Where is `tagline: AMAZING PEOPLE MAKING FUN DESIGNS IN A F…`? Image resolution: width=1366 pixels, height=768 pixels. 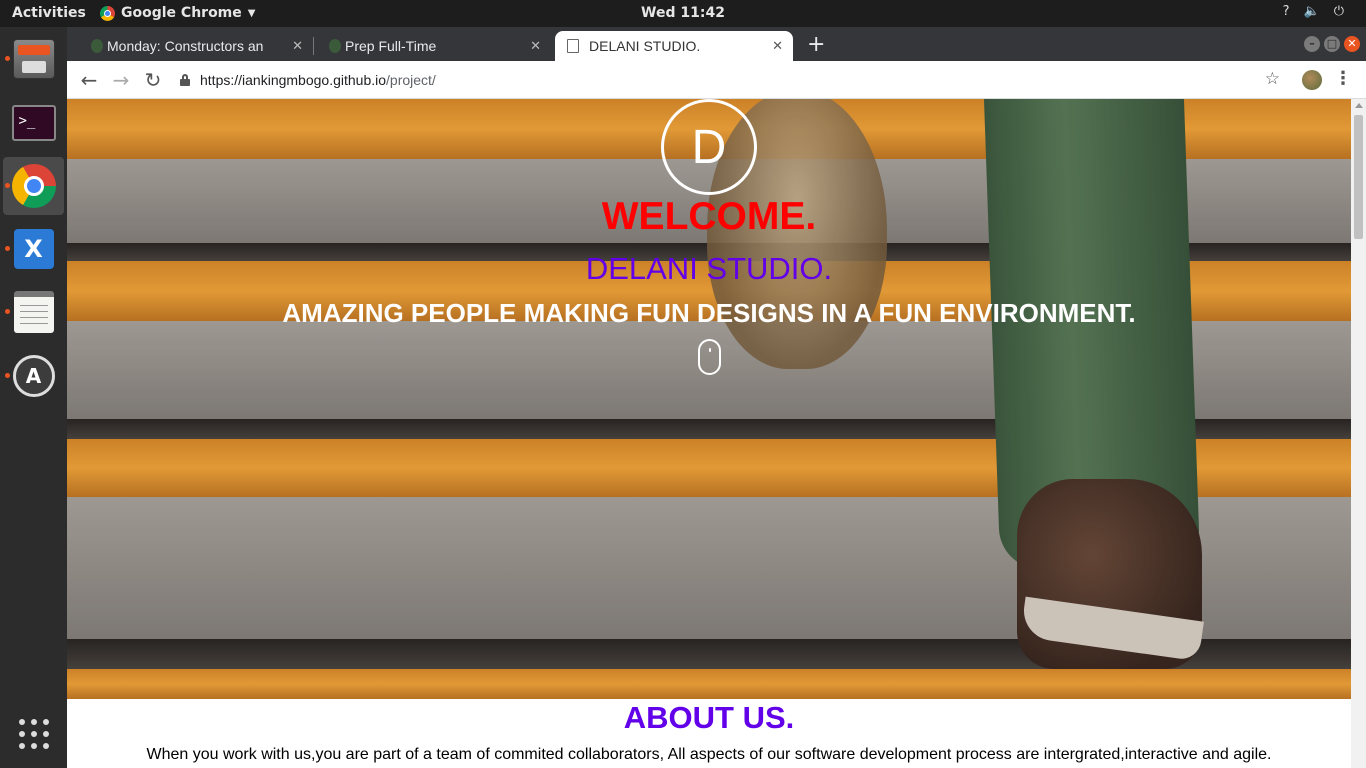
tagline: AMAZING PEOPLE MAKING FUN DESIGNS IN A F… is located at coordinates (709, 313).